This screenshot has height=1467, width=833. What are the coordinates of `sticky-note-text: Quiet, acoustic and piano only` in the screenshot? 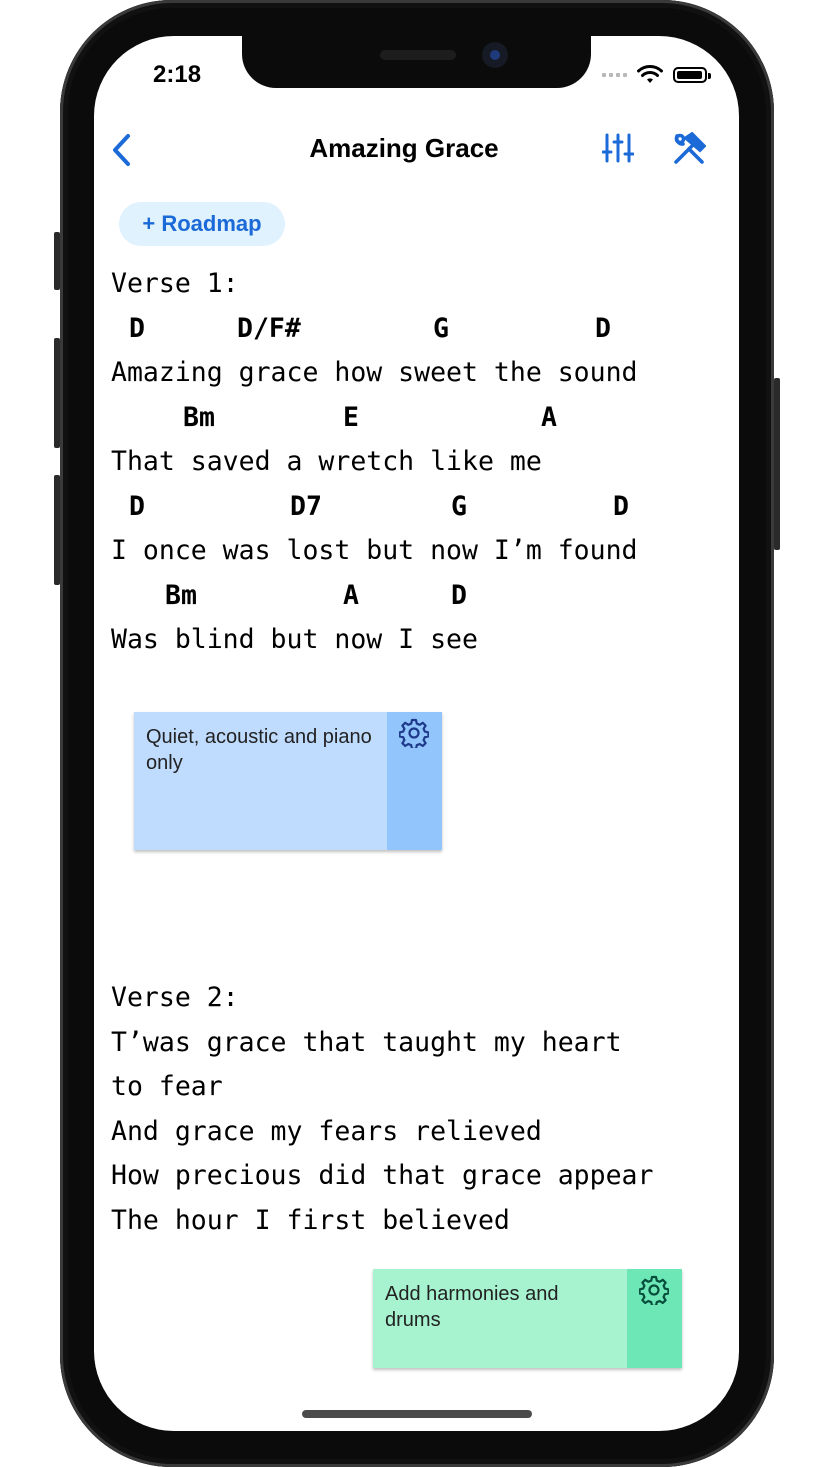 It's located at (259, 750).